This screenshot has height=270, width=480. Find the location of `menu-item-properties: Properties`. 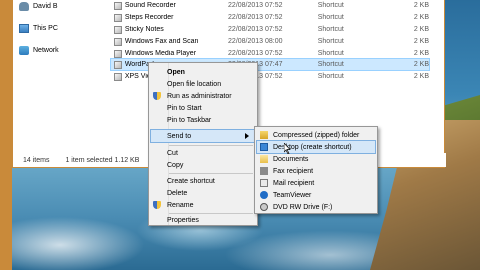

menu-item-properties: Properties is located at coordinates (203, 220).